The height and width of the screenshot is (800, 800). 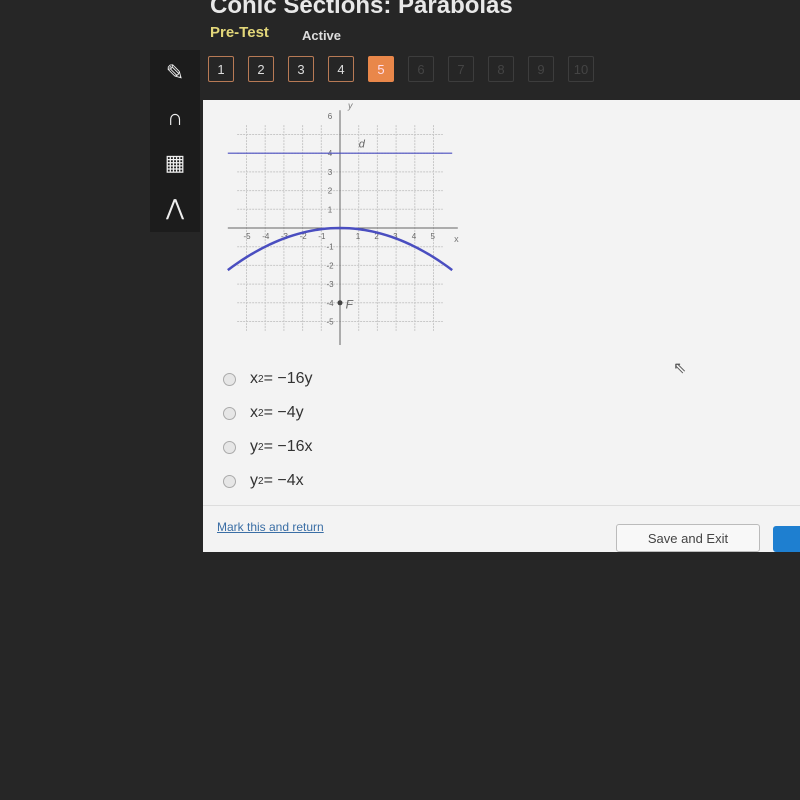 What do you see at coordinates (350, 304) in the screenshot?
I see `focus-label: F` at bounding box center [350, 304].